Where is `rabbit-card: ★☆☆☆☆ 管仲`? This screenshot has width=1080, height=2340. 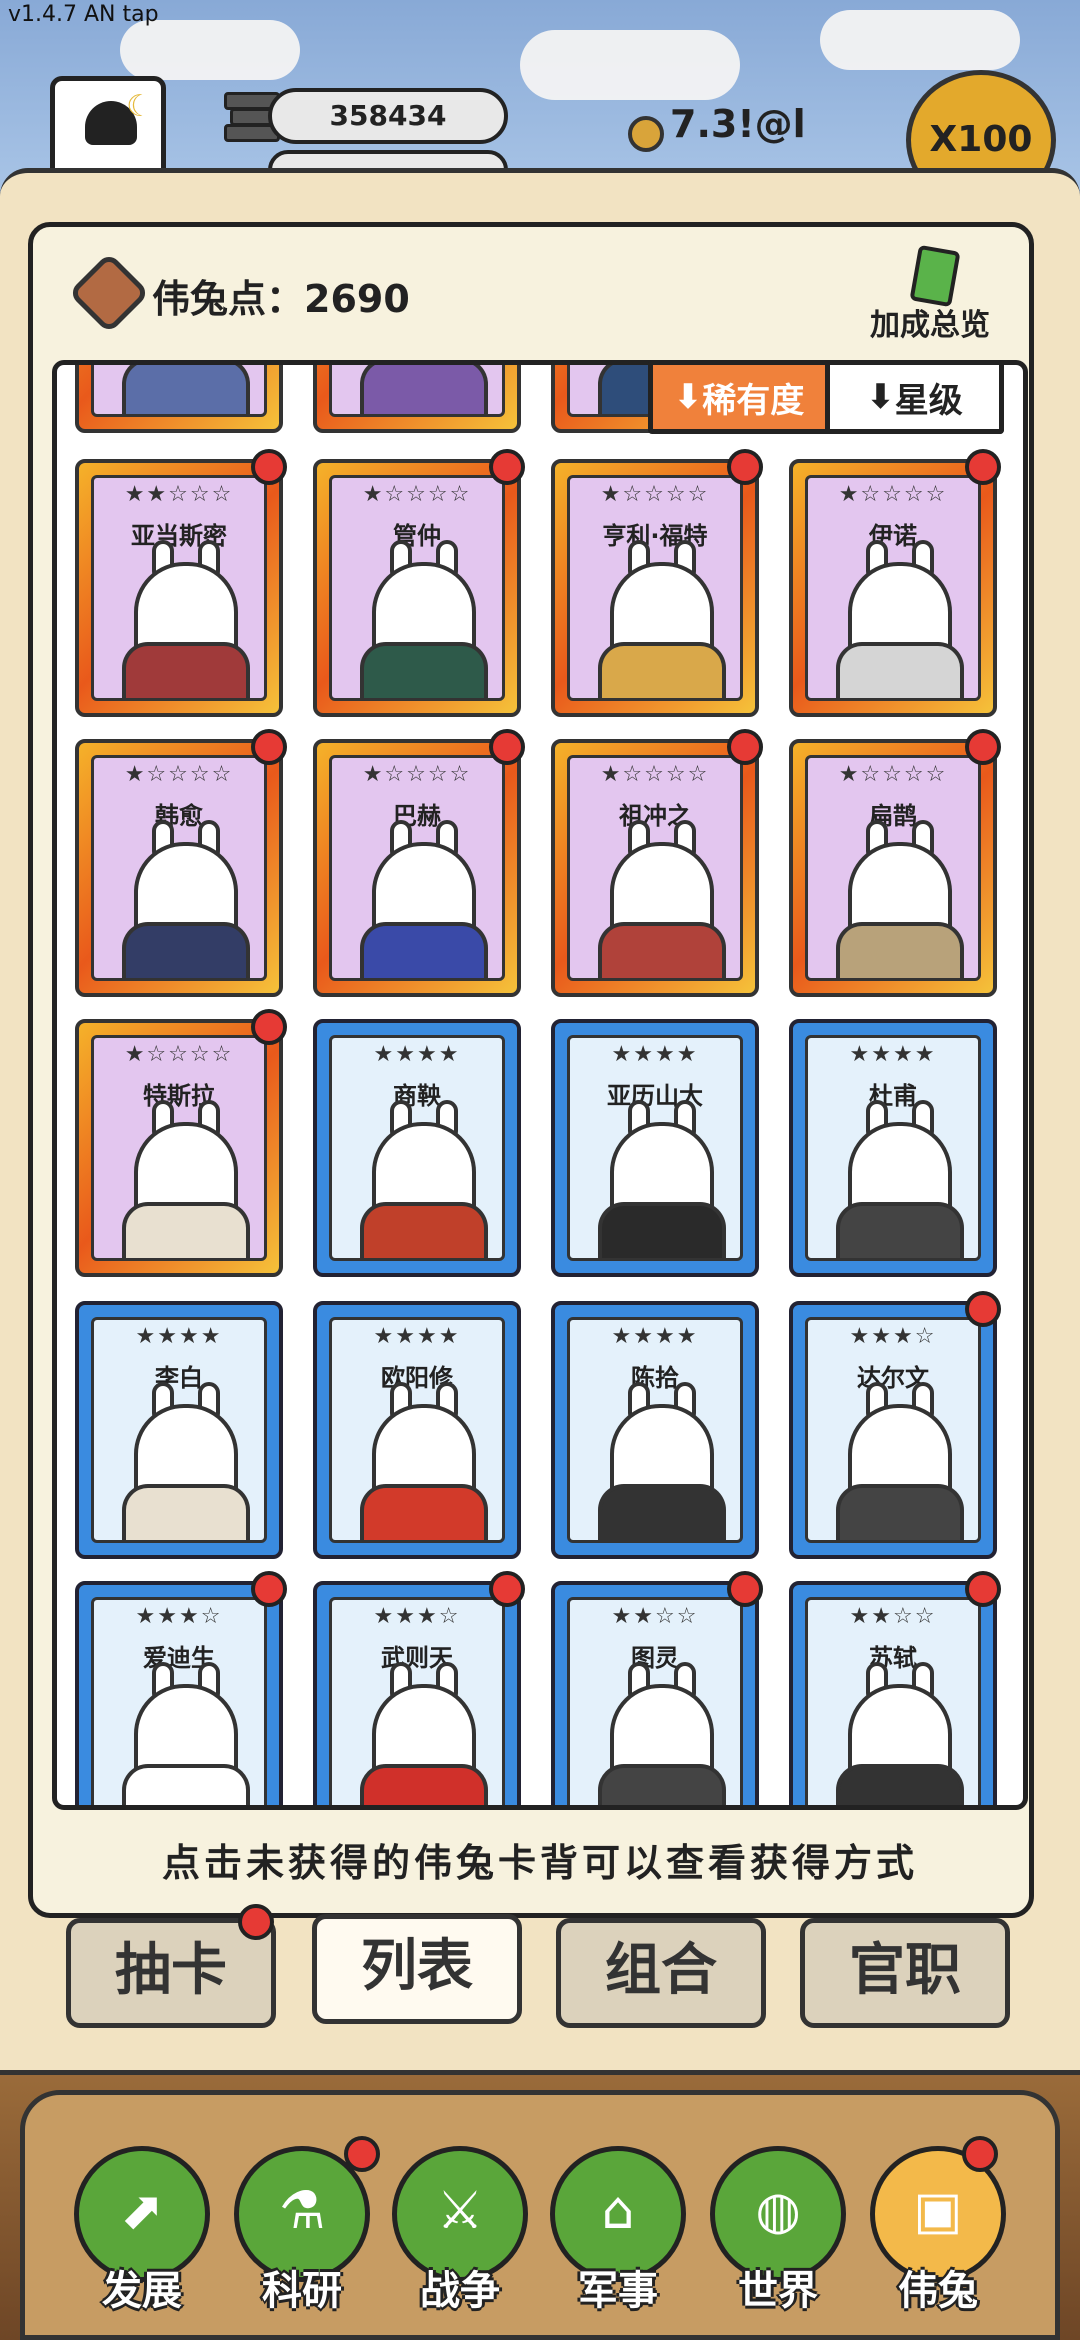
rabbit-card: ★☆☆☆☆ 管仲 is located at coordinates (417, 588).